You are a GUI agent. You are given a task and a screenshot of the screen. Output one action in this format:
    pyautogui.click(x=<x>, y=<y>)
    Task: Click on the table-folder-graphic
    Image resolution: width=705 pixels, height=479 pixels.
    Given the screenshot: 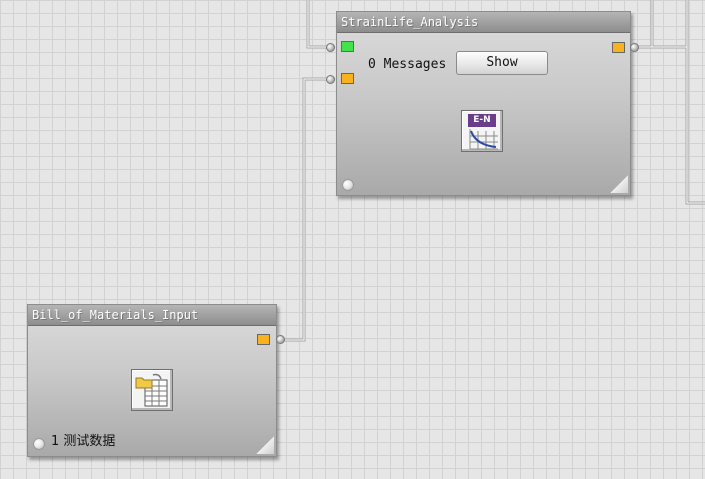 What is the action you would take?
    pyautogui.click(x=151, y=390)
    